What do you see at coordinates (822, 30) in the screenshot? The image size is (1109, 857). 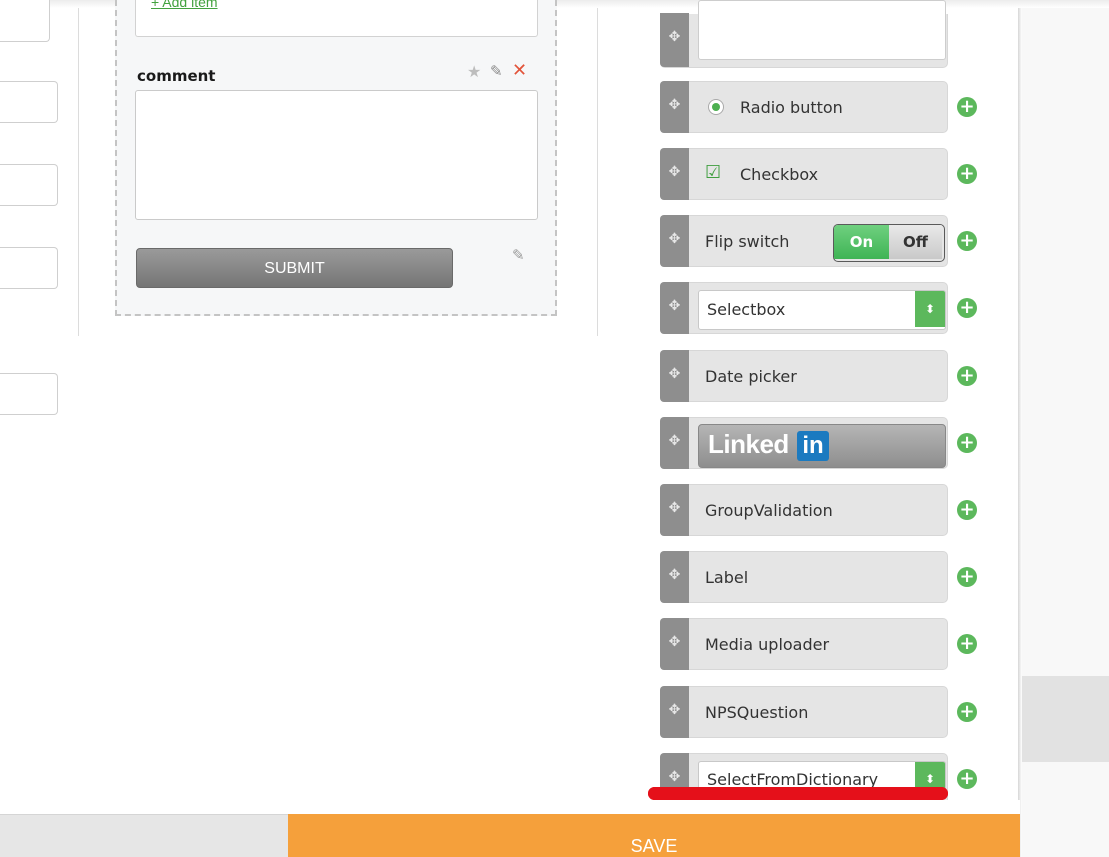 I see `textarea-preview` at bounding box center [822, 30].